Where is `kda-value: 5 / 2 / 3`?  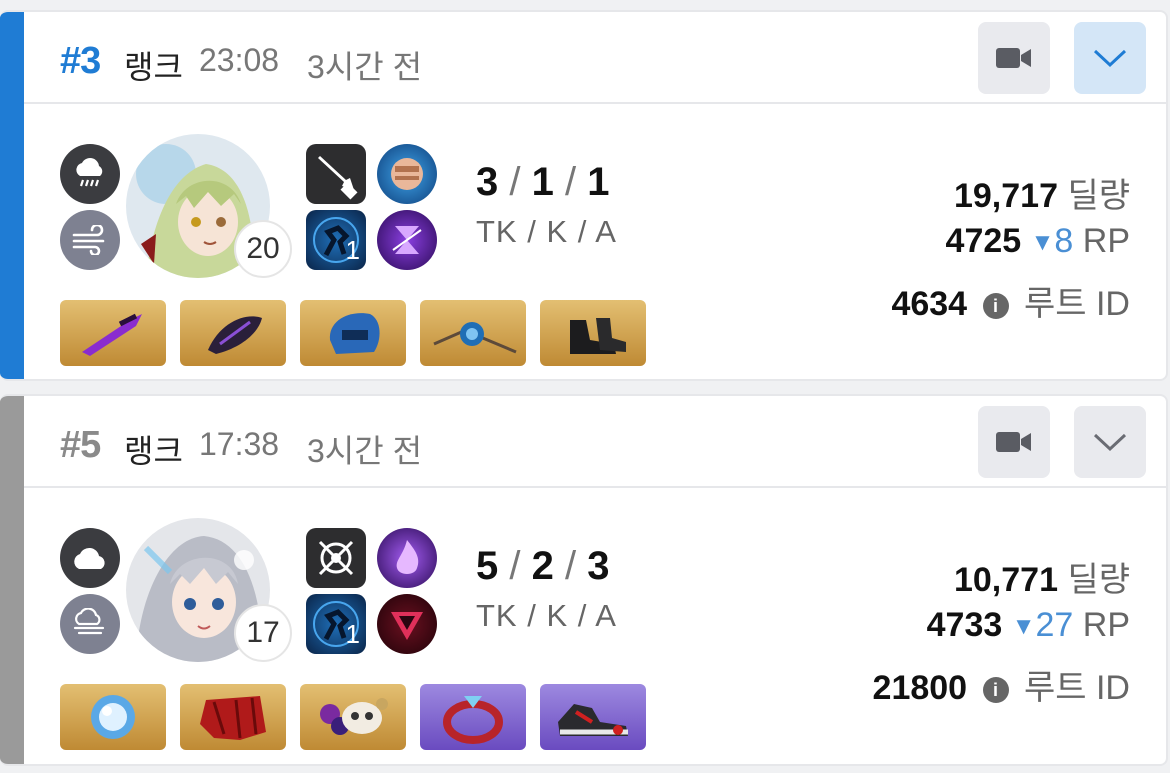
kda-value: 5 / 2 / 3 is located at coordinates (543, 566).